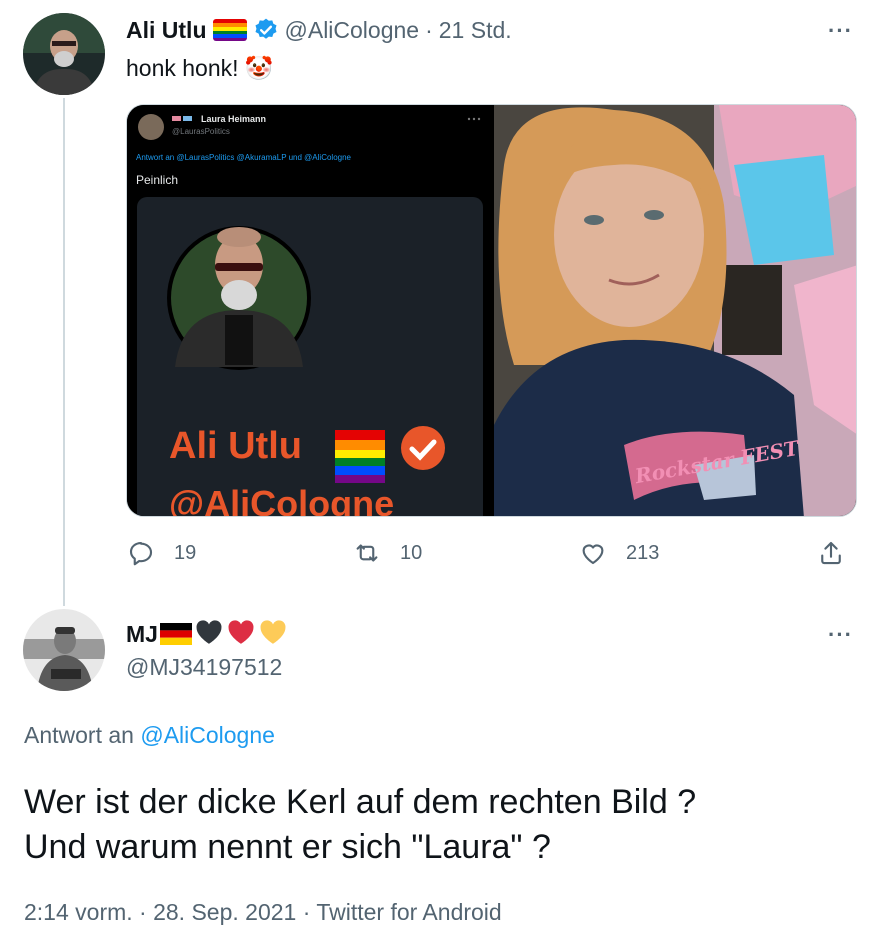 This screenshot has width=879, height=925. I want to click on retweet-button: 10, so click(387, 553).